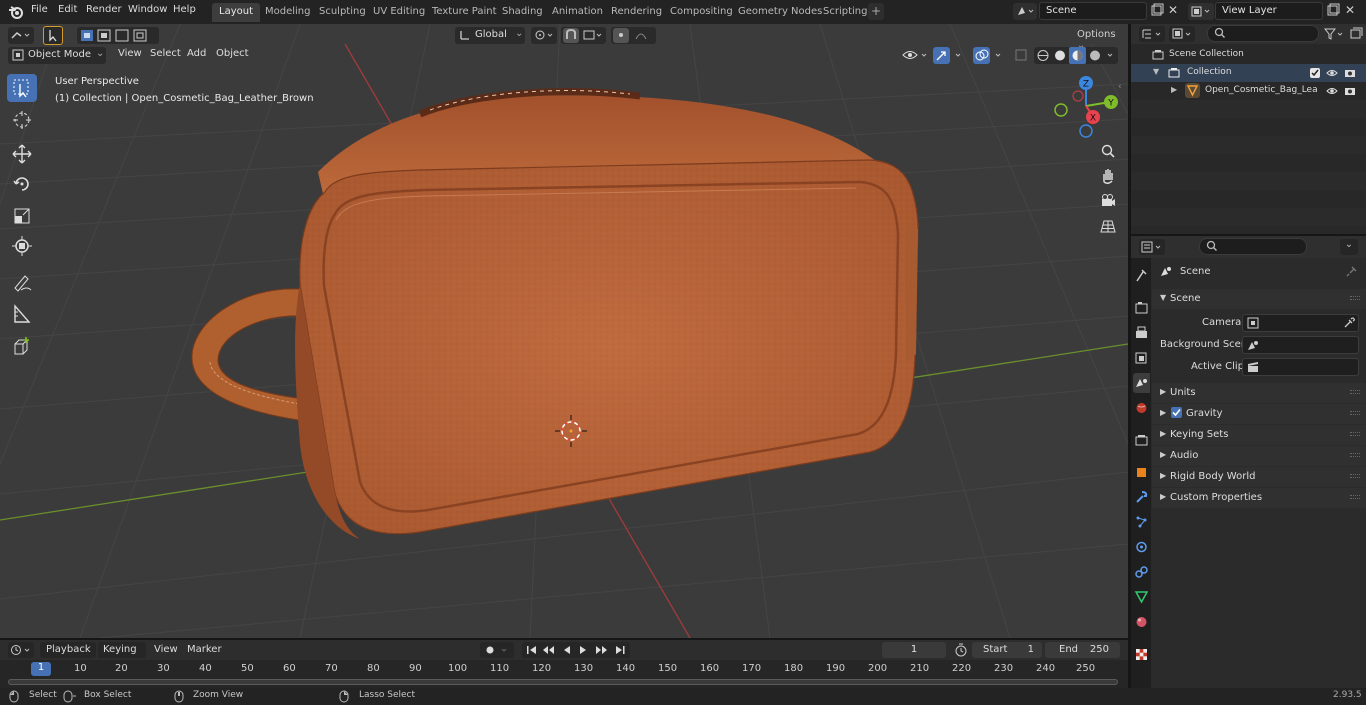  What do you see at coordinates (1356, 34) in the screenshot?
I see `new-collection-icon` at bounding box center [1356, 34].